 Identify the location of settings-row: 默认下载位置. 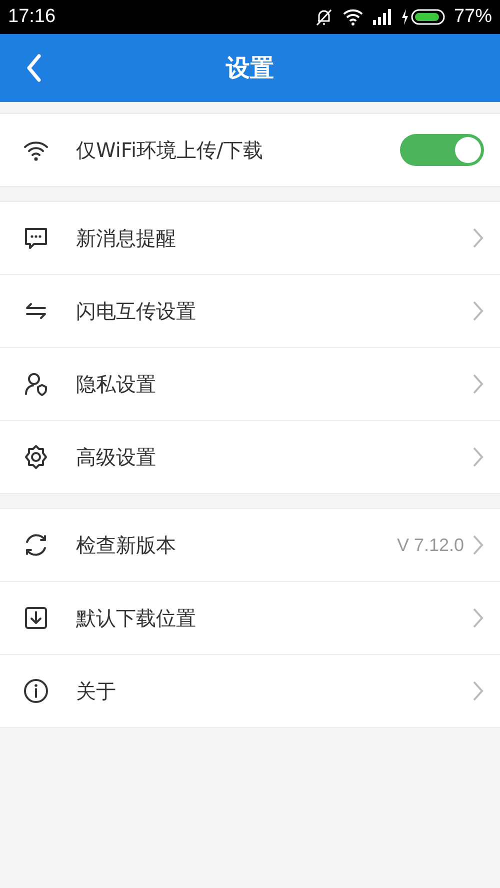
(250, 617).